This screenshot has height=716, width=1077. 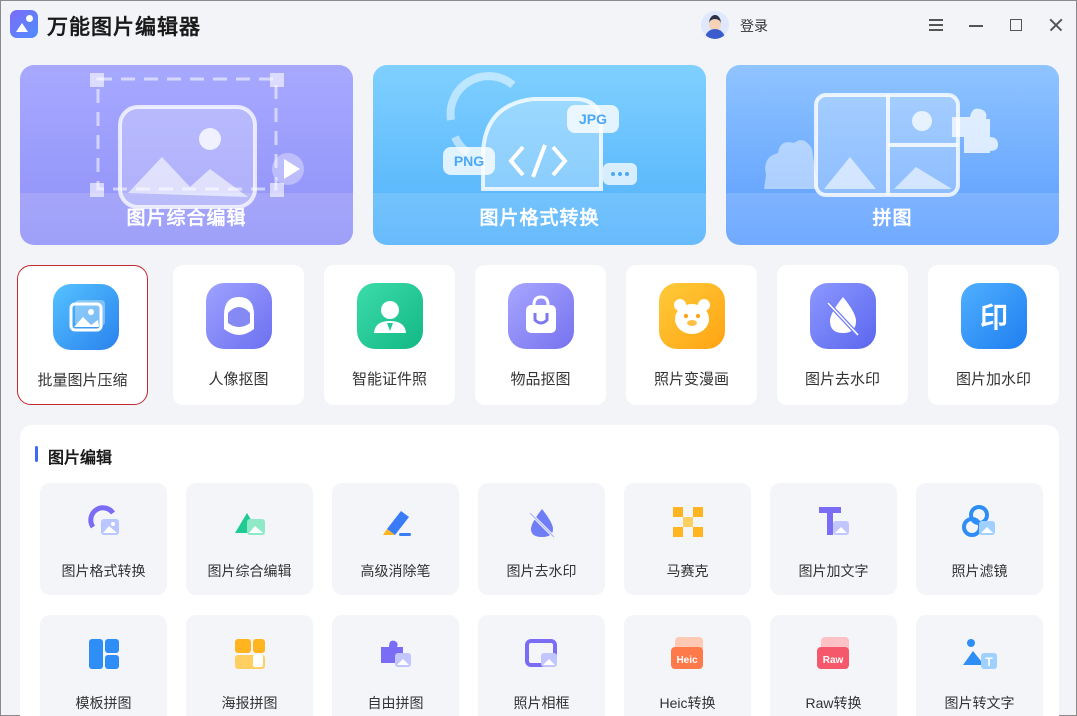 I want to click on feature-add-watermark: 印 图片加水印, so click(x=993, y=335).